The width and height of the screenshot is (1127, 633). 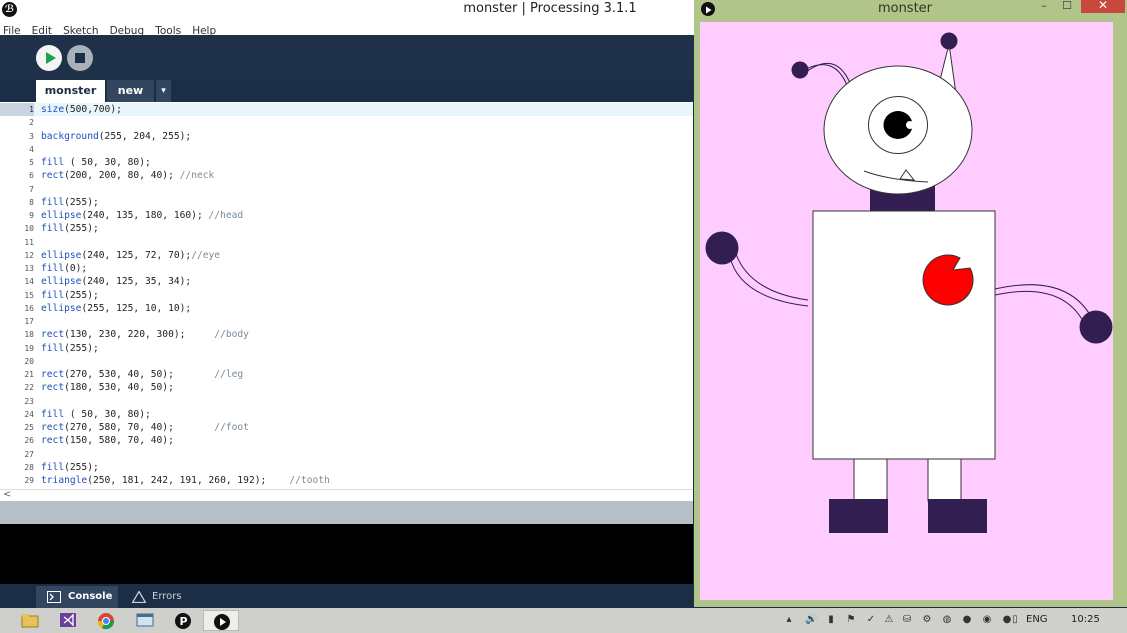 I want to click on left-antenna-ball, so click(x=800, y=70).